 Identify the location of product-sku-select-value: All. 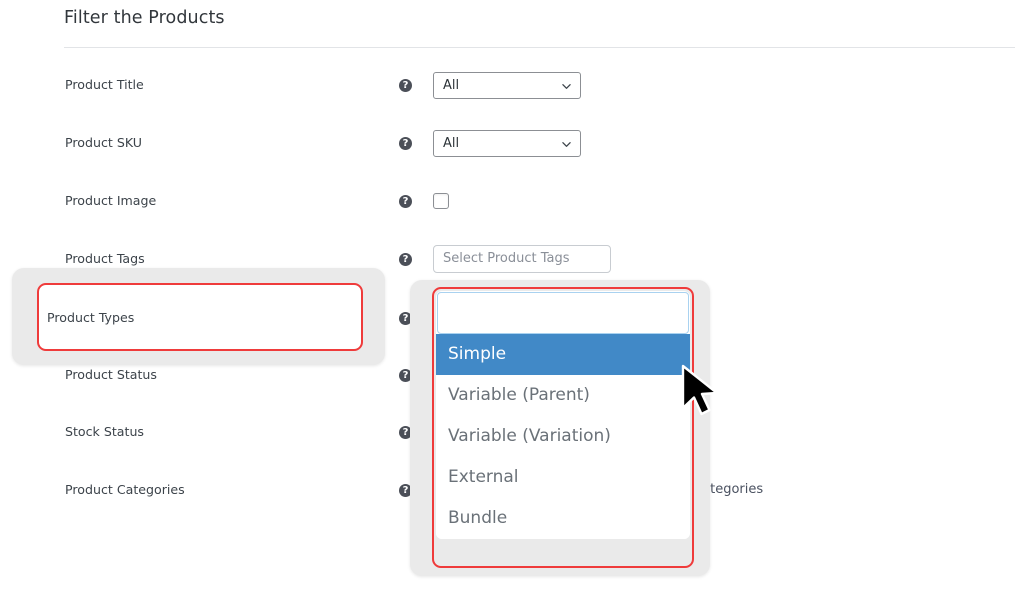
(451, 143).